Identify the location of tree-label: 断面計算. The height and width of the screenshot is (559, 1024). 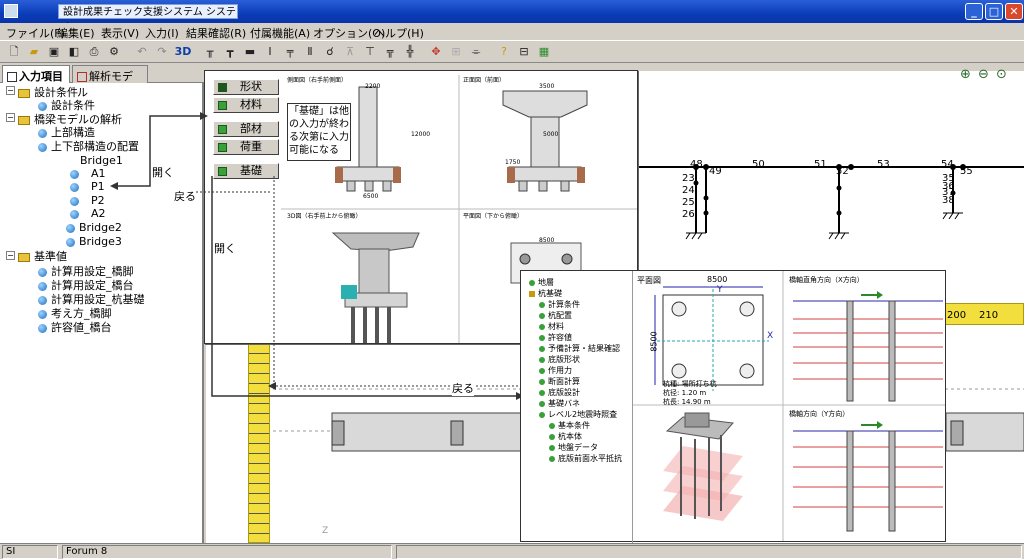
(564, 381).